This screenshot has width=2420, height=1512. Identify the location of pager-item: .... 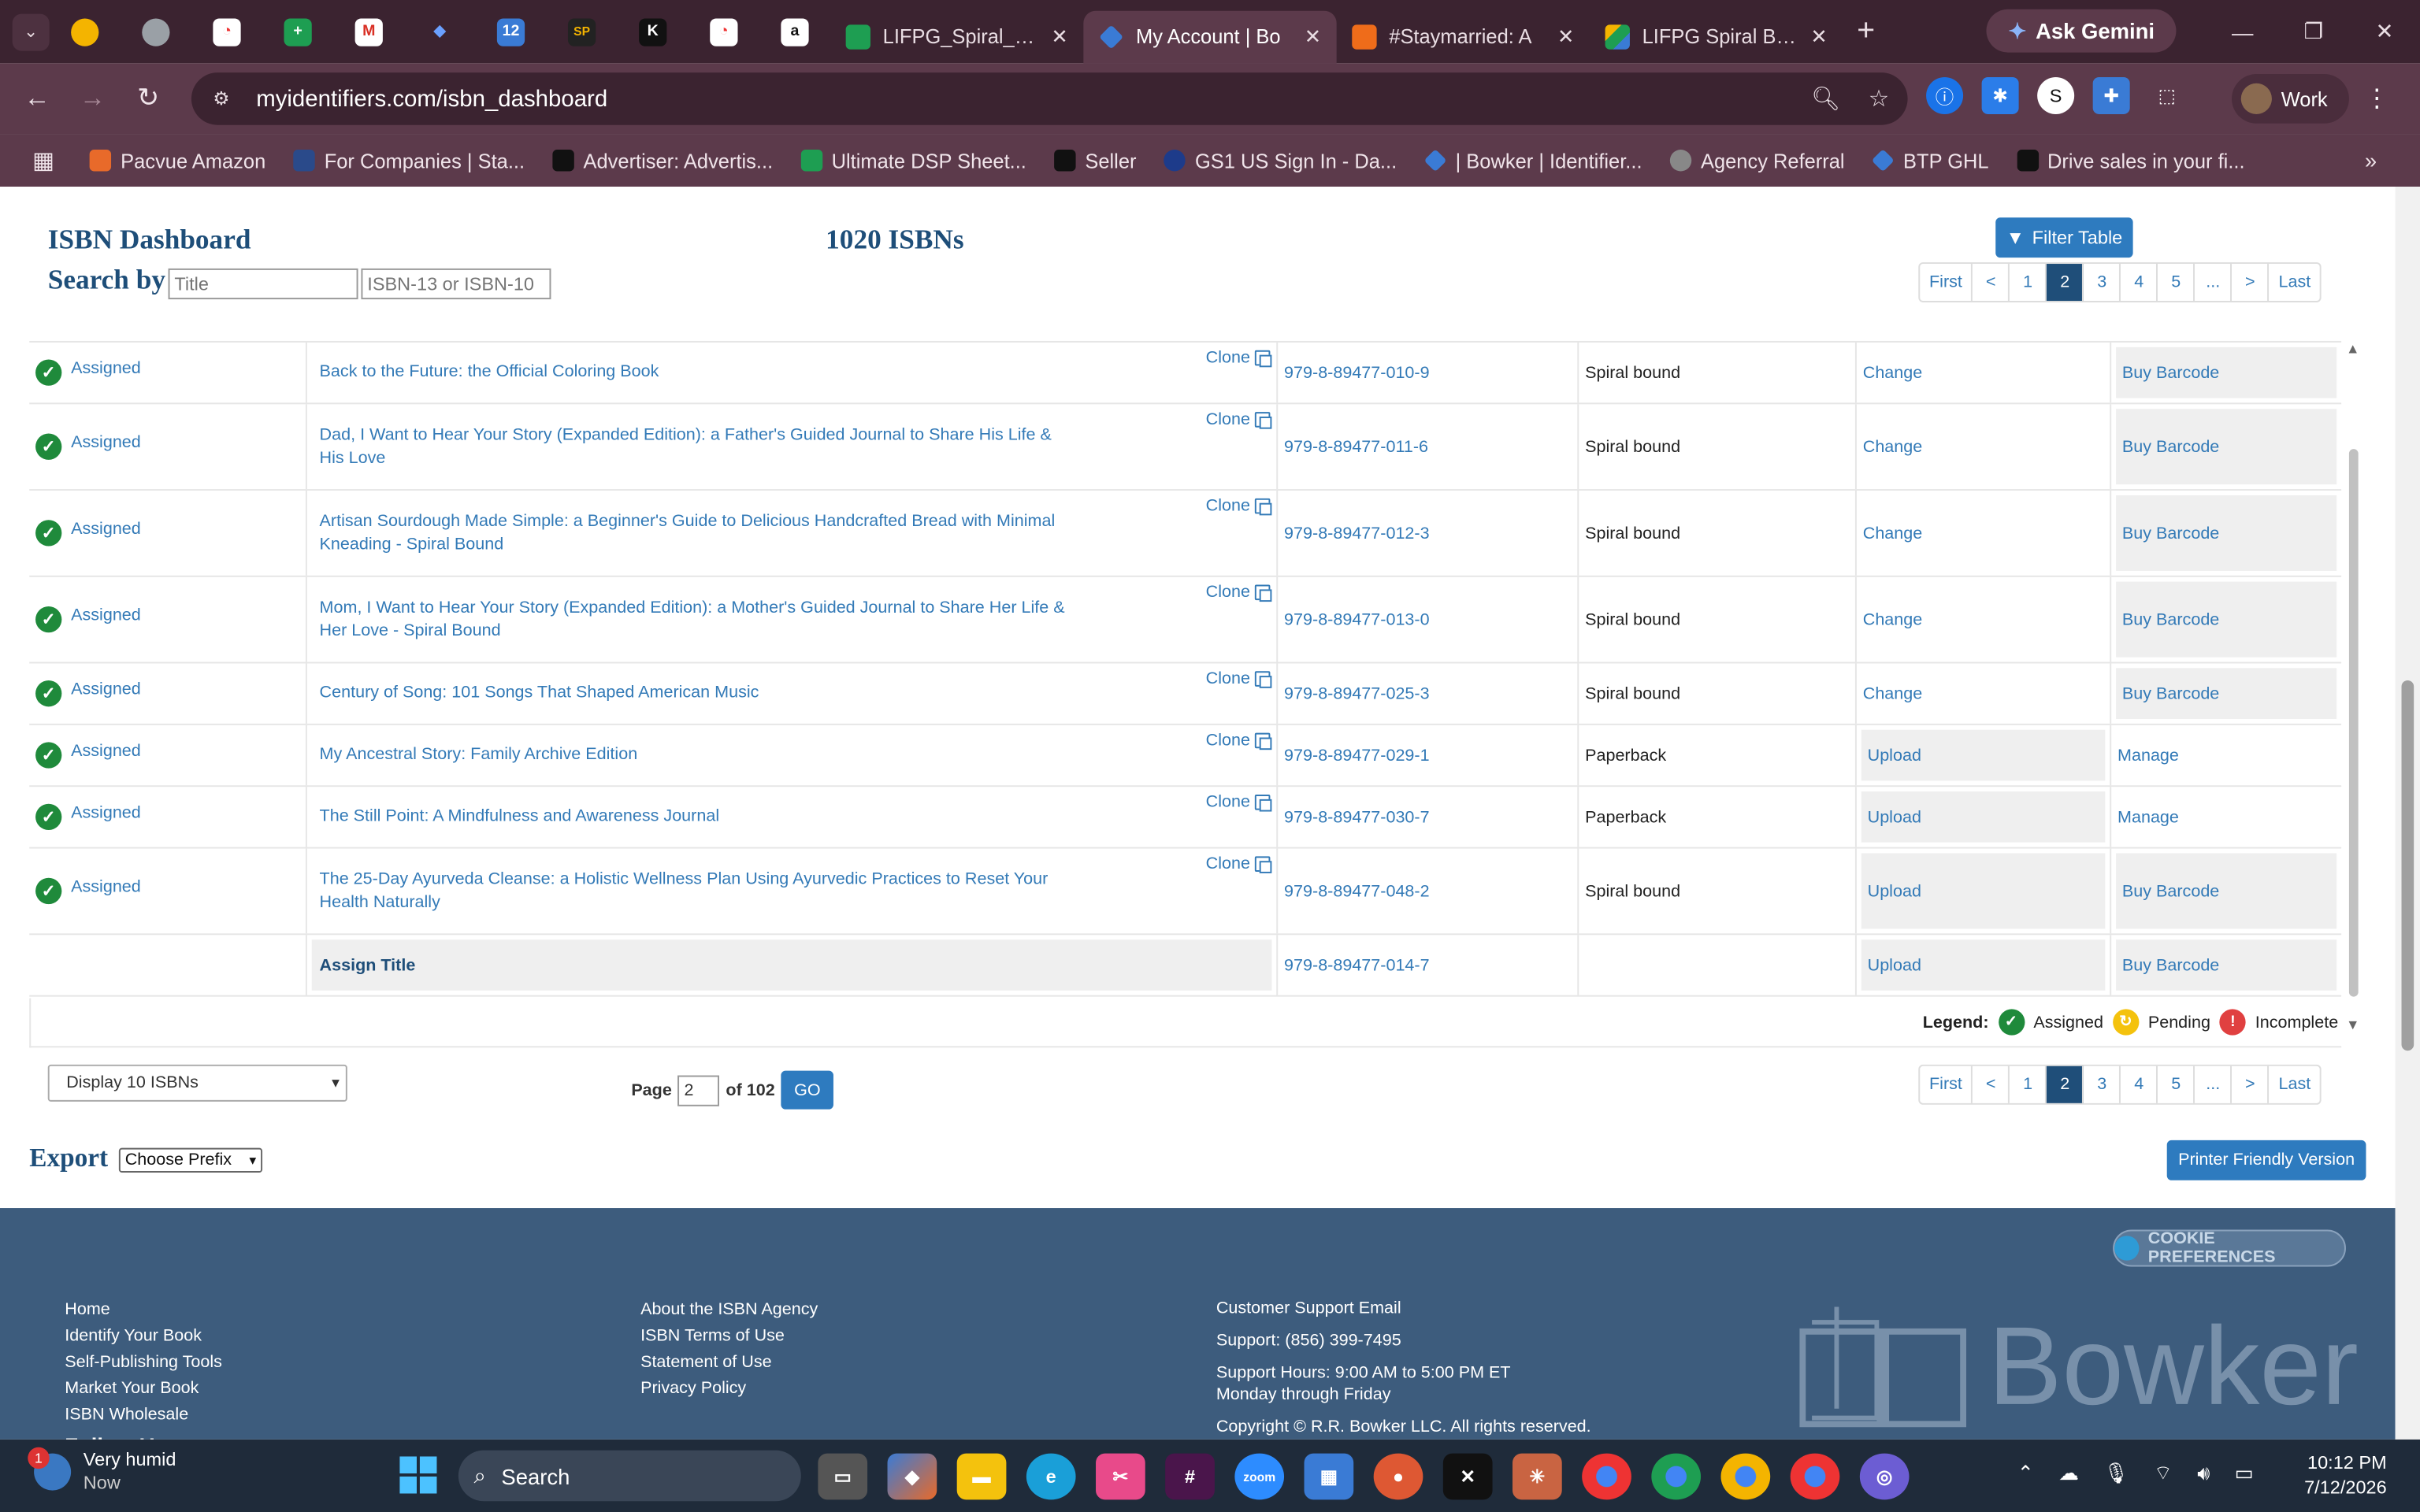
(2214, 283).